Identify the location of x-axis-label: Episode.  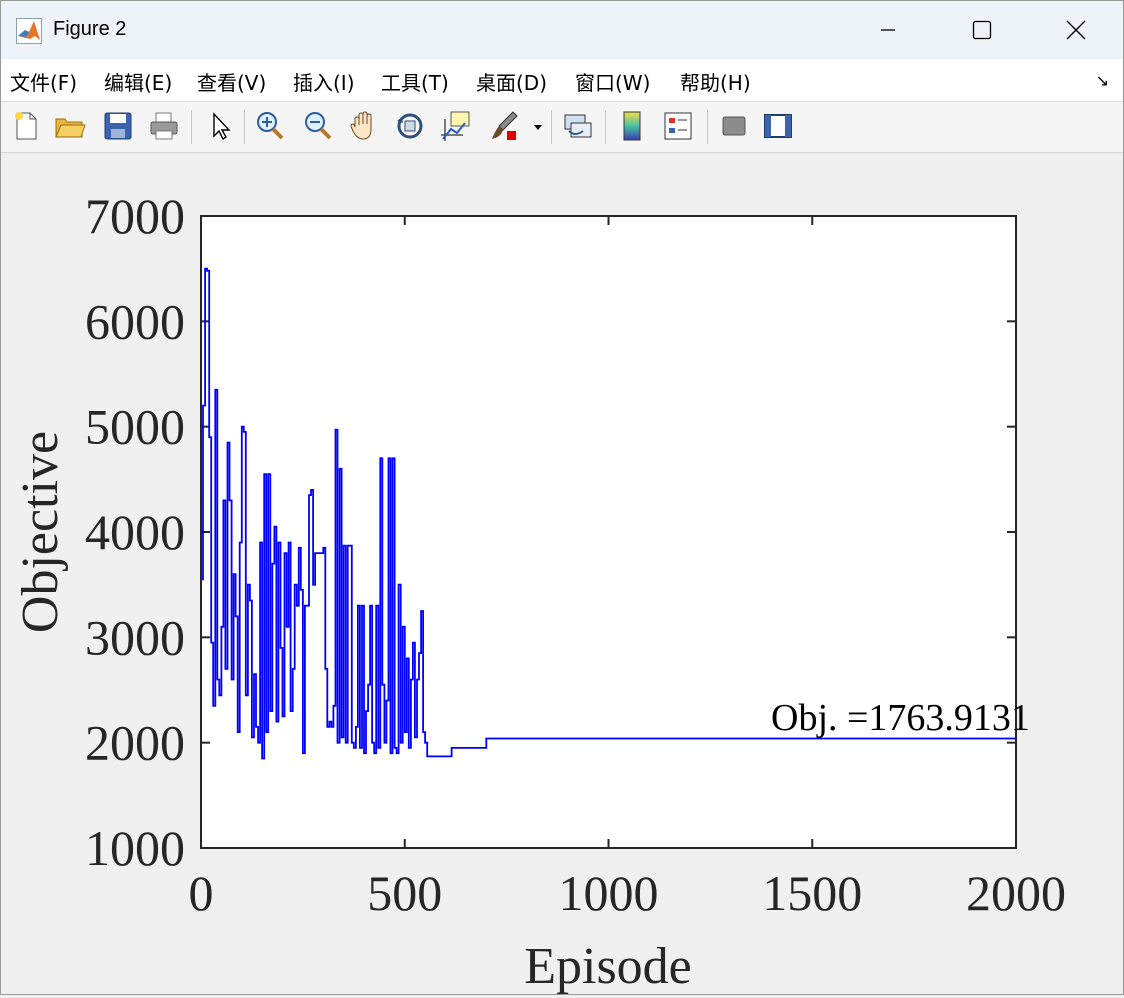
(608, 966).